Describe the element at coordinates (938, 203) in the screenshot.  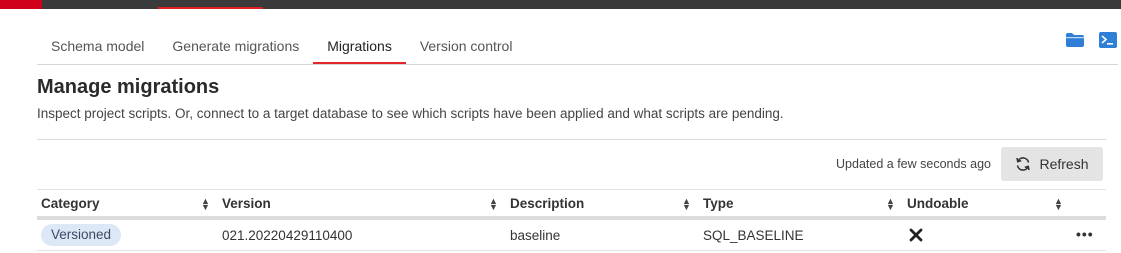
I see `column-header-undoable: Undoable` at that location.